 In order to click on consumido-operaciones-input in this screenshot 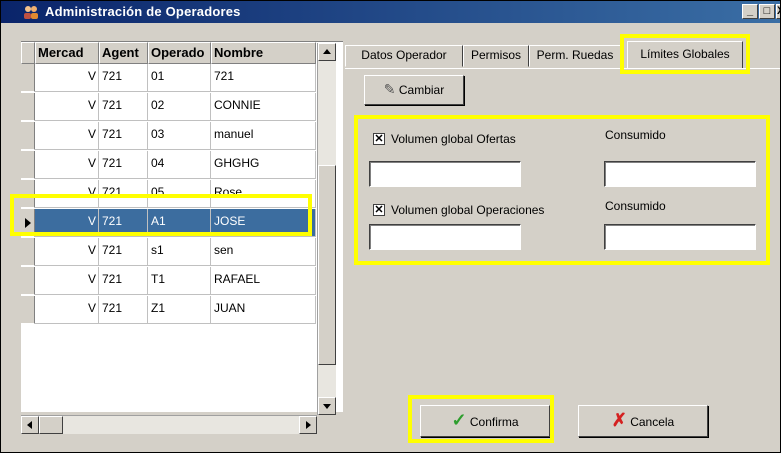, I will do `click(680, 237)`.